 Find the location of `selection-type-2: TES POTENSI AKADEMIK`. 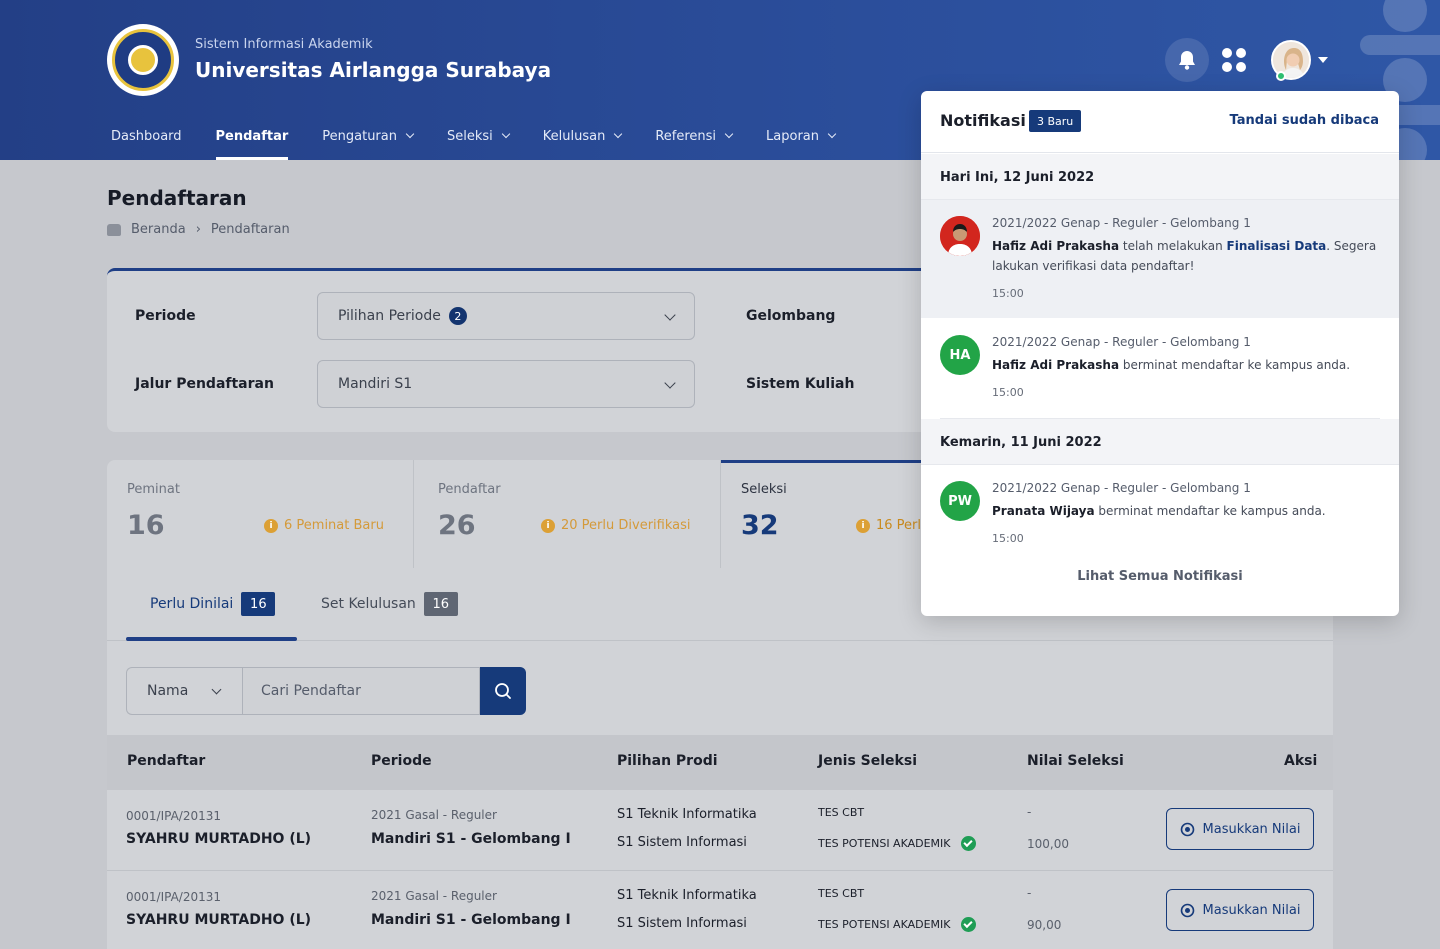

selection-type-2: TES POTENSI AKADEMIK is located at coordinates (897, 843).